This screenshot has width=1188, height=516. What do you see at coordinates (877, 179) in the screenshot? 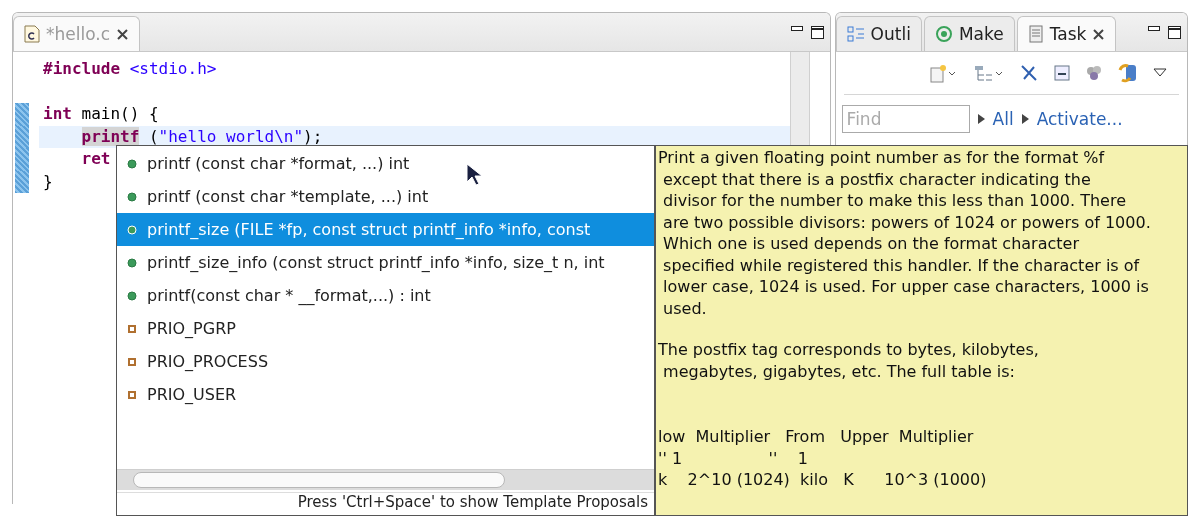
I see `doc-line: except that there is a postfix character indicating the` at bounding box center [877, 179].